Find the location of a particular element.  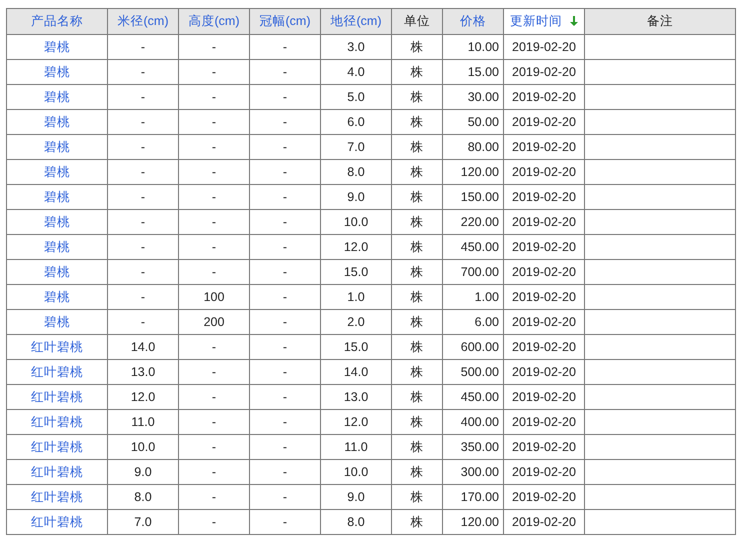

column-title: 地径(cm) is located at coordinates (356, 21).